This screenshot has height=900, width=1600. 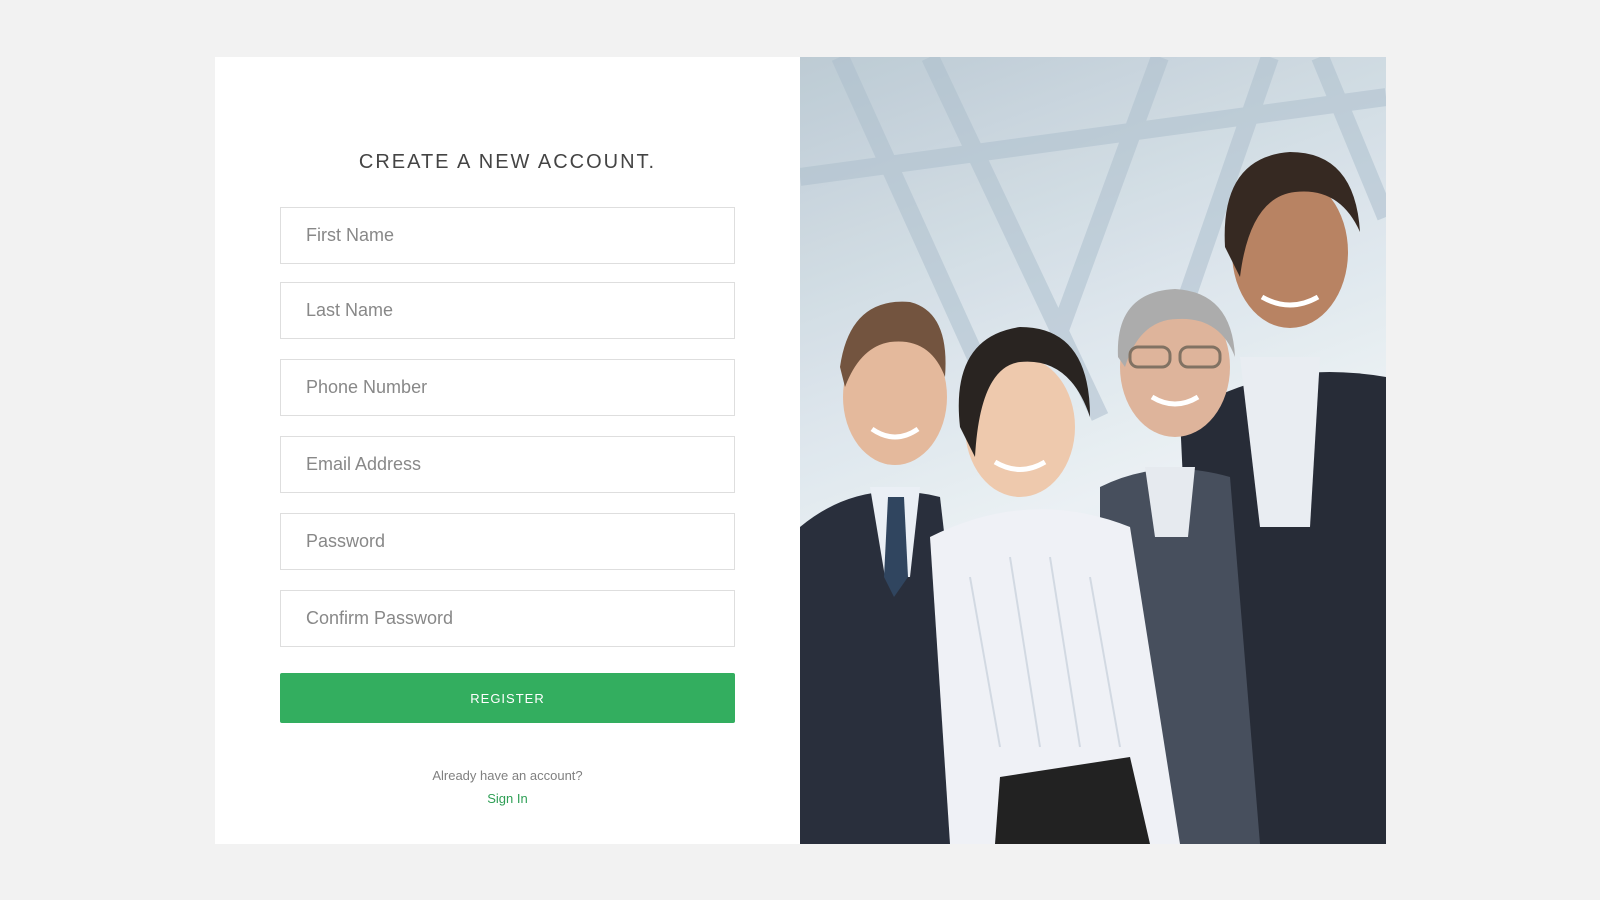 What do you see at coordinates (507, 541) in the screenshot?
I see `password-input` at bounding box center [507, 541].